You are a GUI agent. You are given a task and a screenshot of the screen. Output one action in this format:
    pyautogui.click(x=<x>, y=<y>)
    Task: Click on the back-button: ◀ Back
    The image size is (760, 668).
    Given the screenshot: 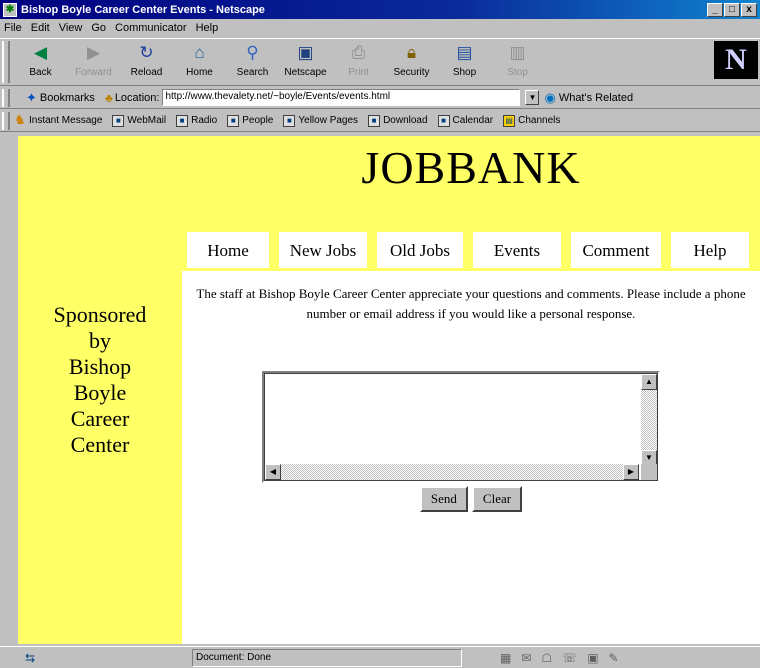 What is the action you would take?
    pyautogui.click(x=40, y=62)
    